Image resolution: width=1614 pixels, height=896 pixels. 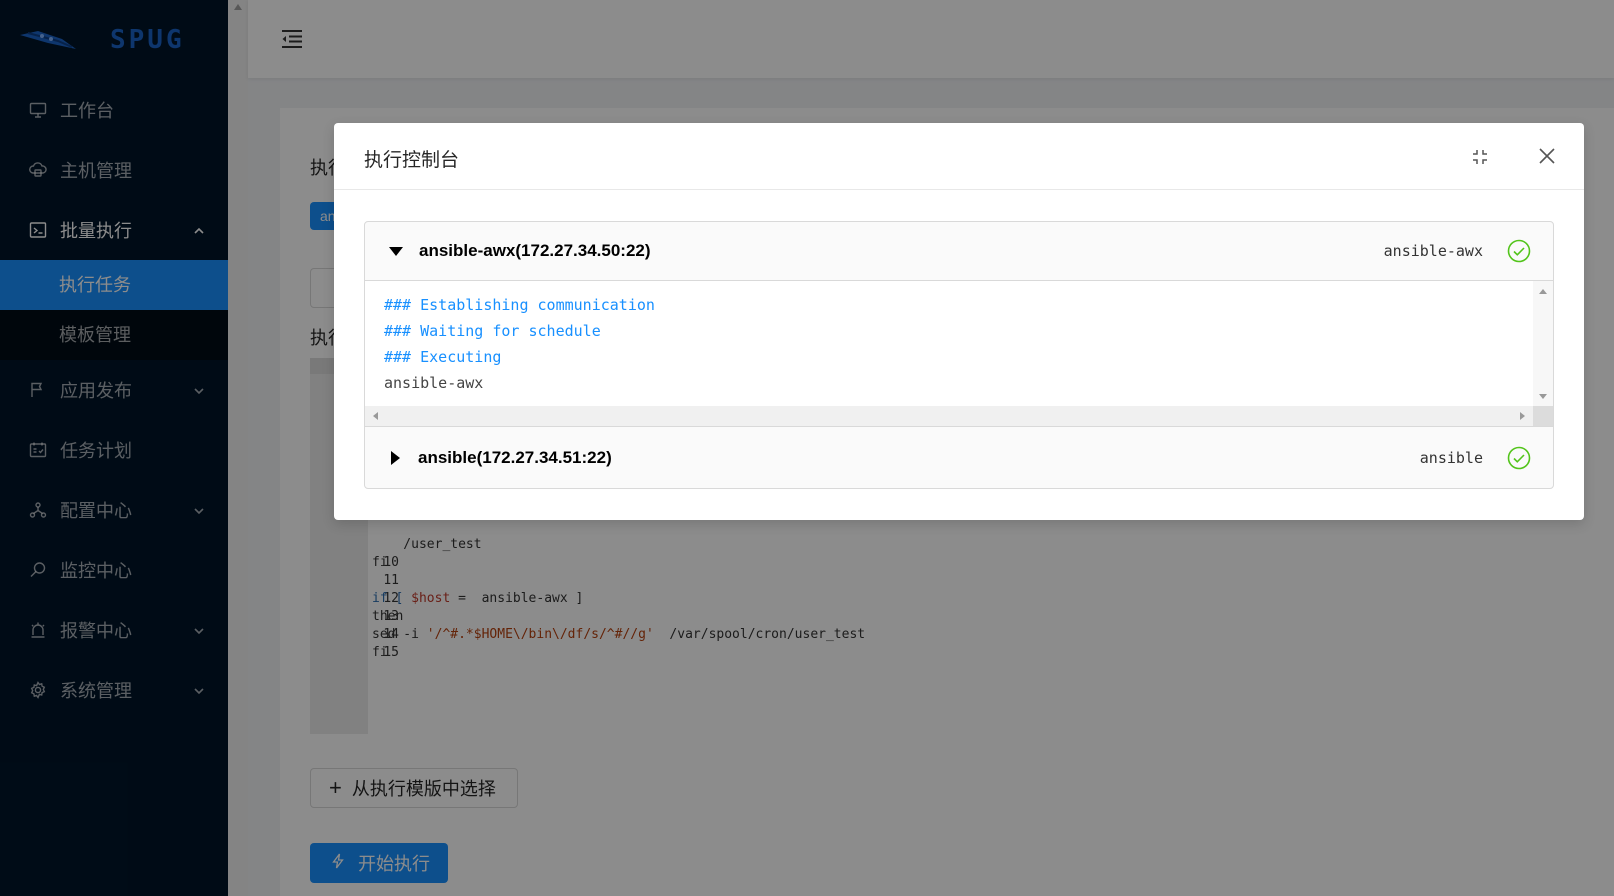 What do you see at coordinates (1543, 344) in the screenshot?
I see `output-vertical-scrollbar` at bounding box center [1543, 344].